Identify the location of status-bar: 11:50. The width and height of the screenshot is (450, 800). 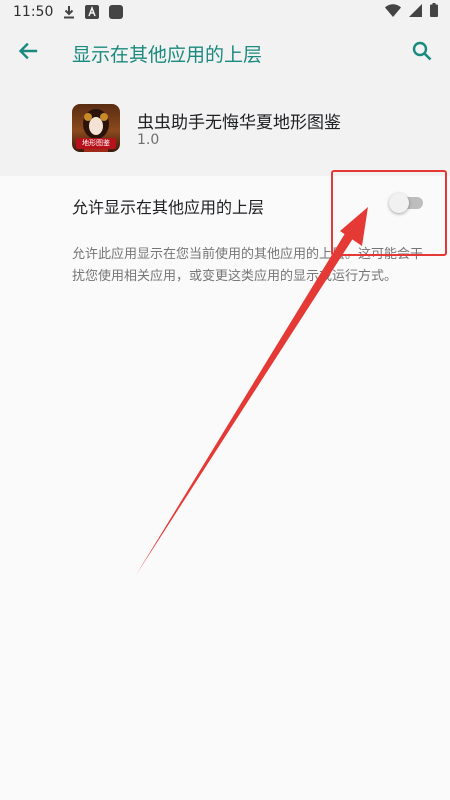
(225, 12).